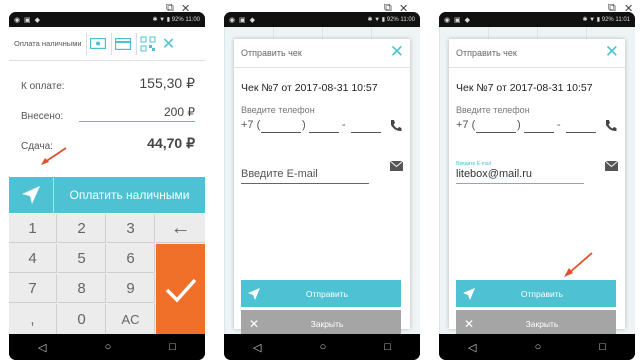  I want to click on card-icon, so click(122, 43).